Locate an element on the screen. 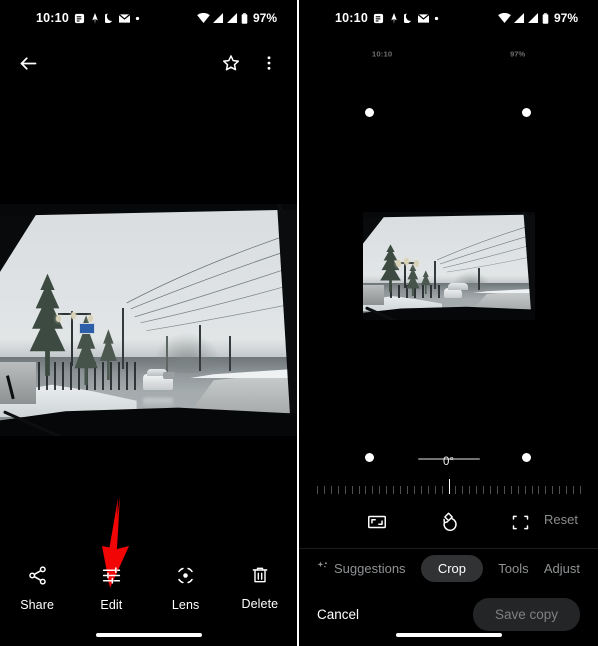  trash-icon is located at coordinates (260, 577).